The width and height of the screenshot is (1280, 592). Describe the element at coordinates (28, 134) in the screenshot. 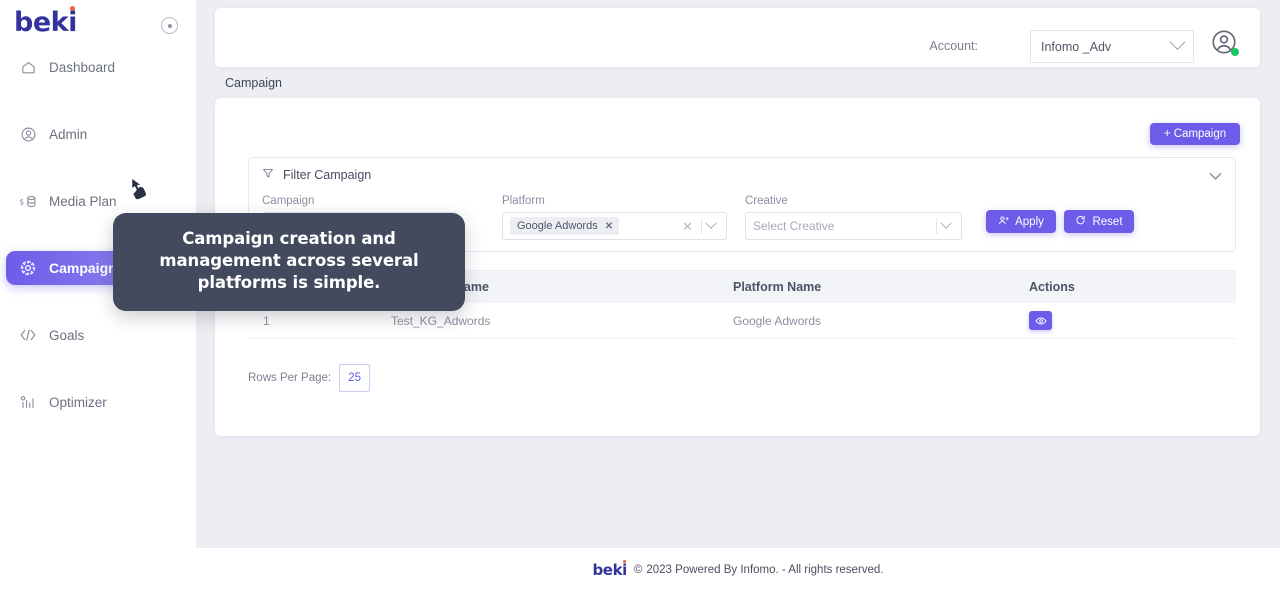

I see `user-circle-icon` at that location.